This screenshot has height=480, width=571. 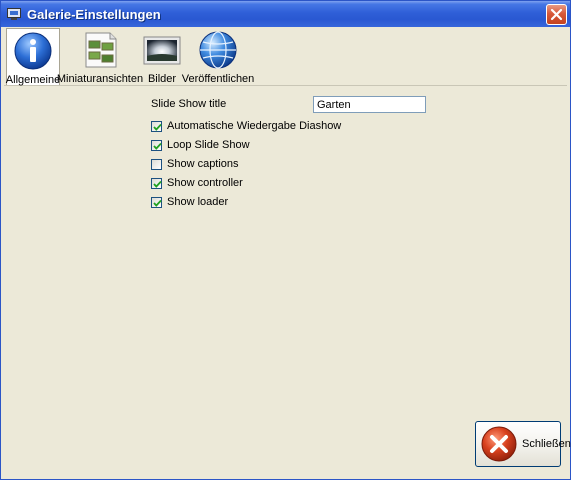 I want to click on tab-miniaturansichten: Miniaturansichten, so click(x=100, y=56).